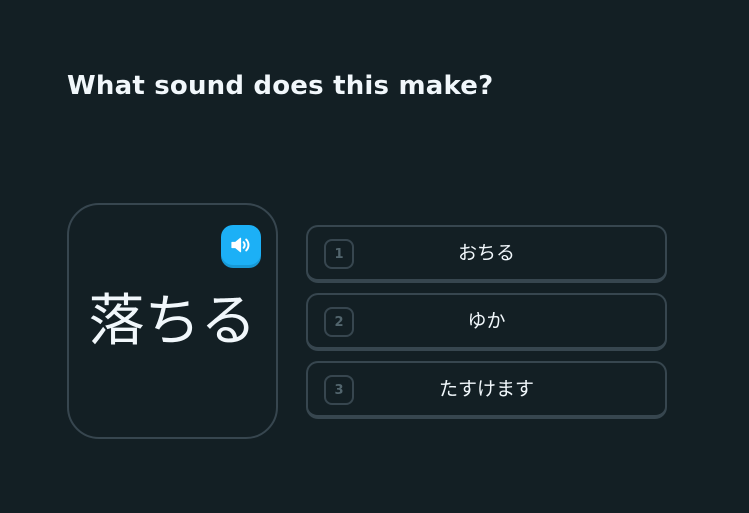 Image resolution: width=749 pixels, height=513 pixels. I want to click on word-card: 落ちる, so click(172, 321).